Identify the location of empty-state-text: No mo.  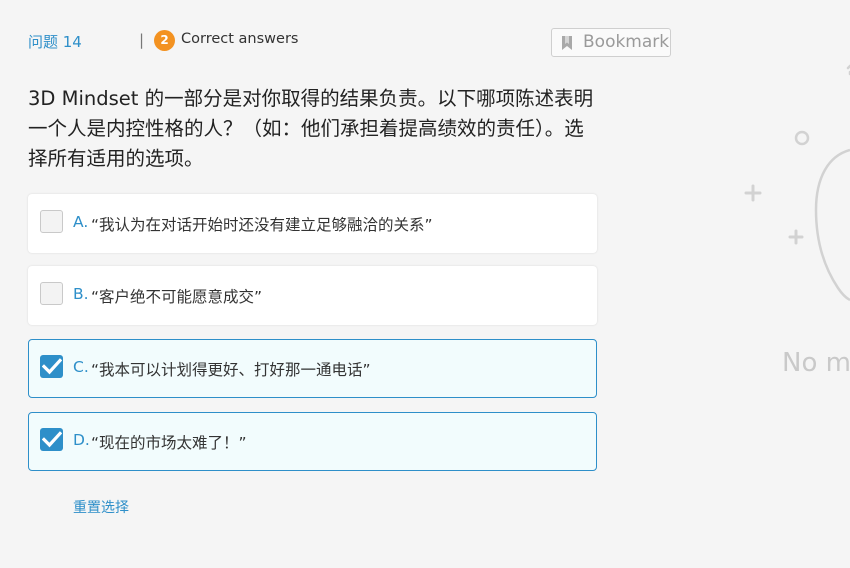
(816, 363).